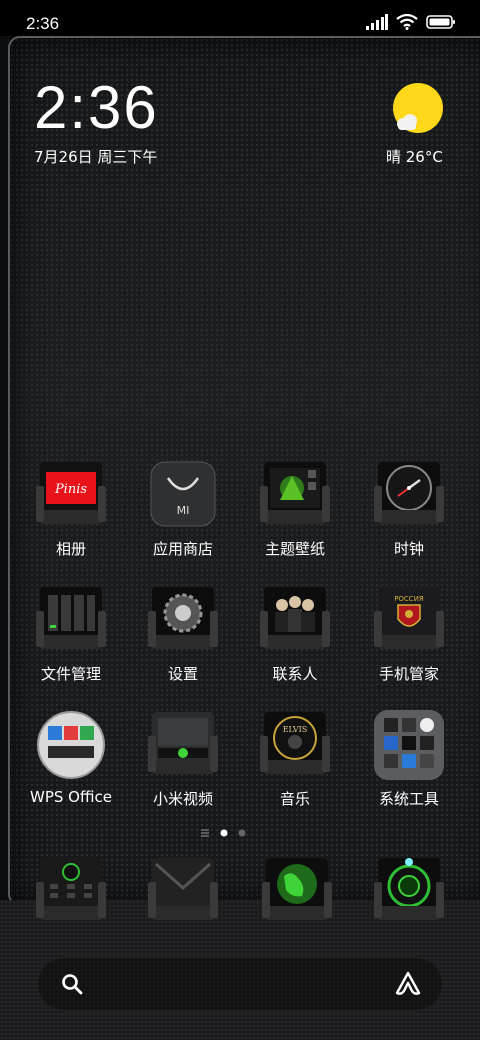  I want to click on app-label: 手机管家, so click(408, 674).